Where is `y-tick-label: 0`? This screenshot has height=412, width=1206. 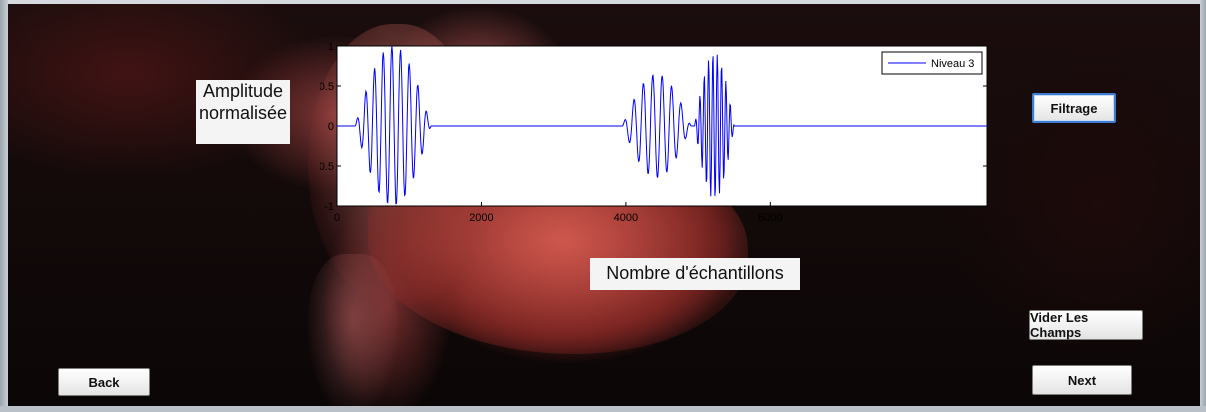 y-tick-label: 0 is located at coordinates (331, 127).